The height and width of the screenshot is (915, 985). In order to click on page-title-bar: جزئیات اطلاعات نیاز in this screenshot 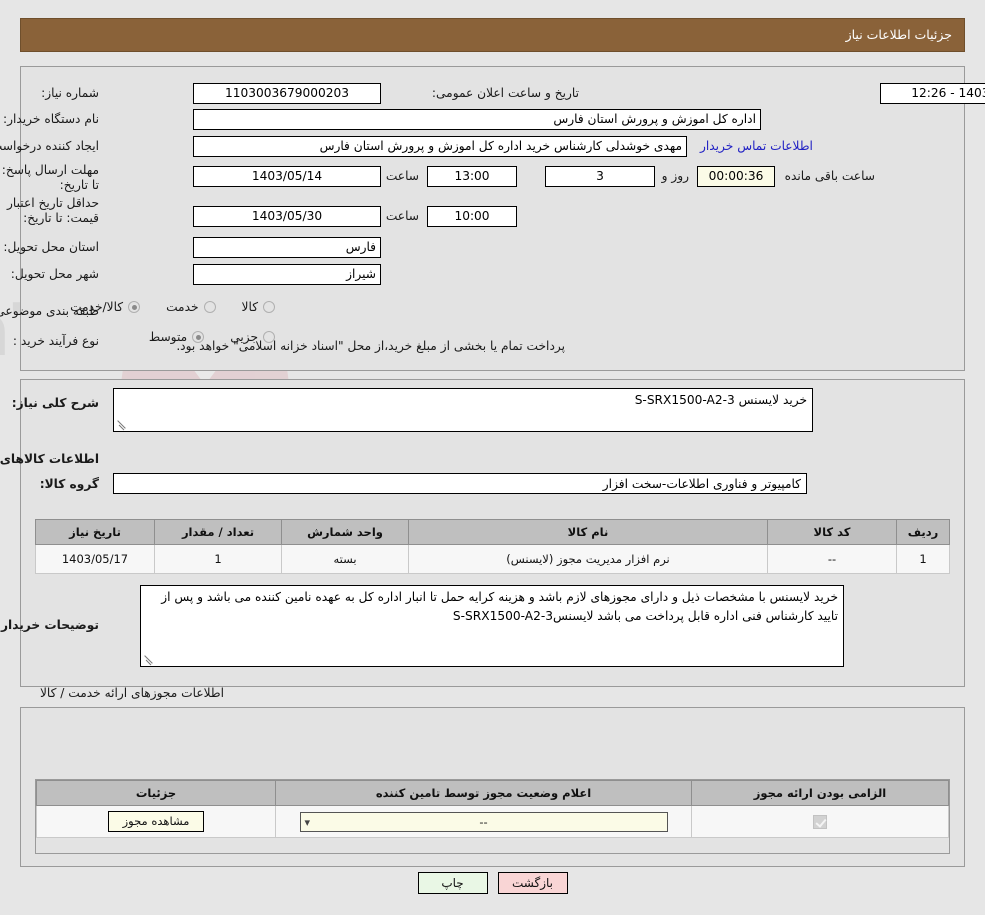, I will do `click(492, 35)`.